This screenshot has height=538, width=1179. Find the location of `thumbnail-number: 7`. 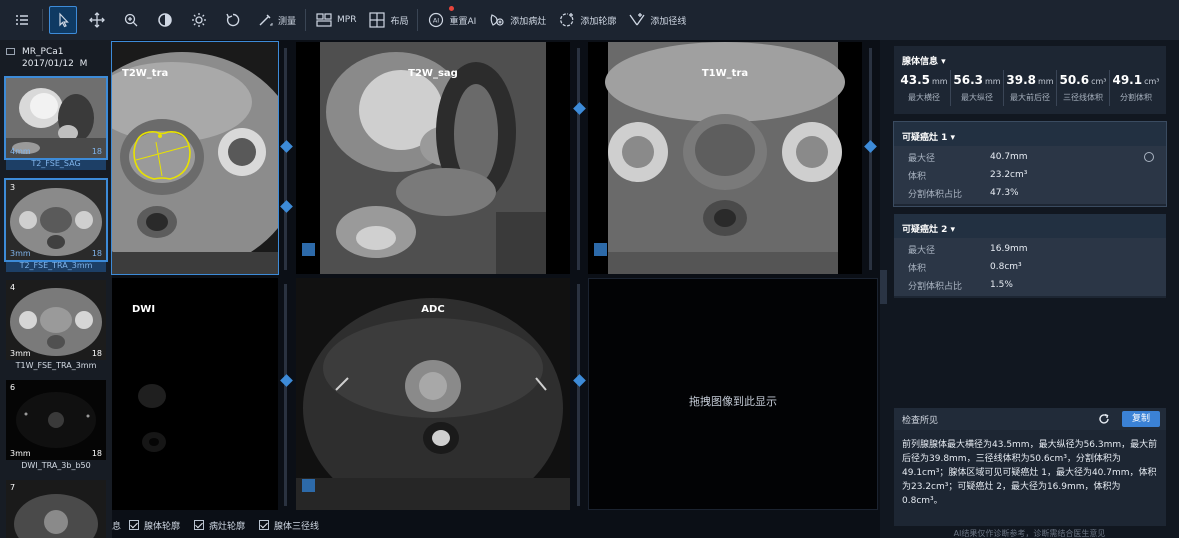

thumbnail-number: 7 is located at coordinates (13, 487).